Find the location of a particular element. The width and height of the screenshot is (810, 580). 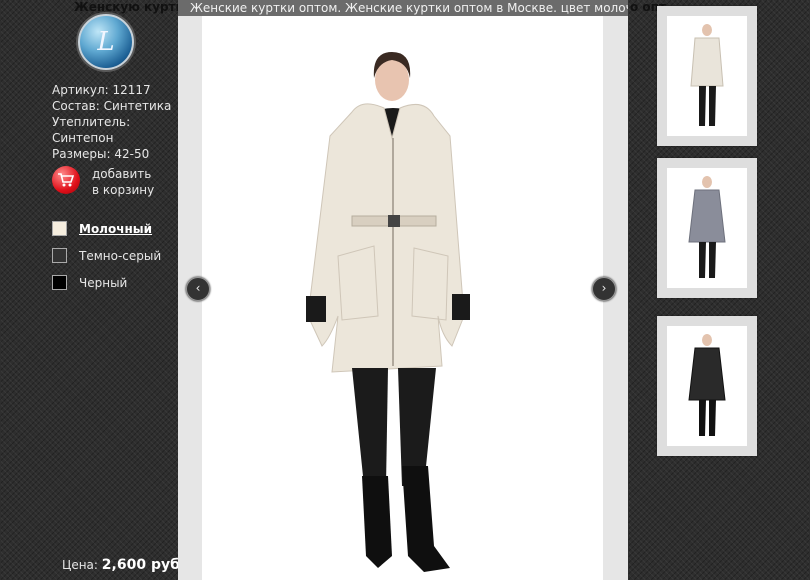

color-option-milky: Молочный is located at coordinates (106, 228).